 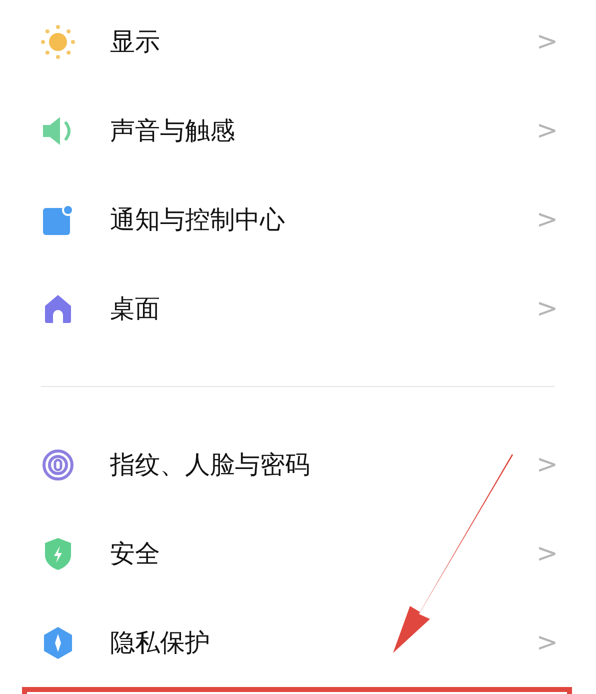 What do you see at coordinates (298, 308) in the screenshot?
I see `settings-item: 桌面 >` at bounding box center [298, 308].